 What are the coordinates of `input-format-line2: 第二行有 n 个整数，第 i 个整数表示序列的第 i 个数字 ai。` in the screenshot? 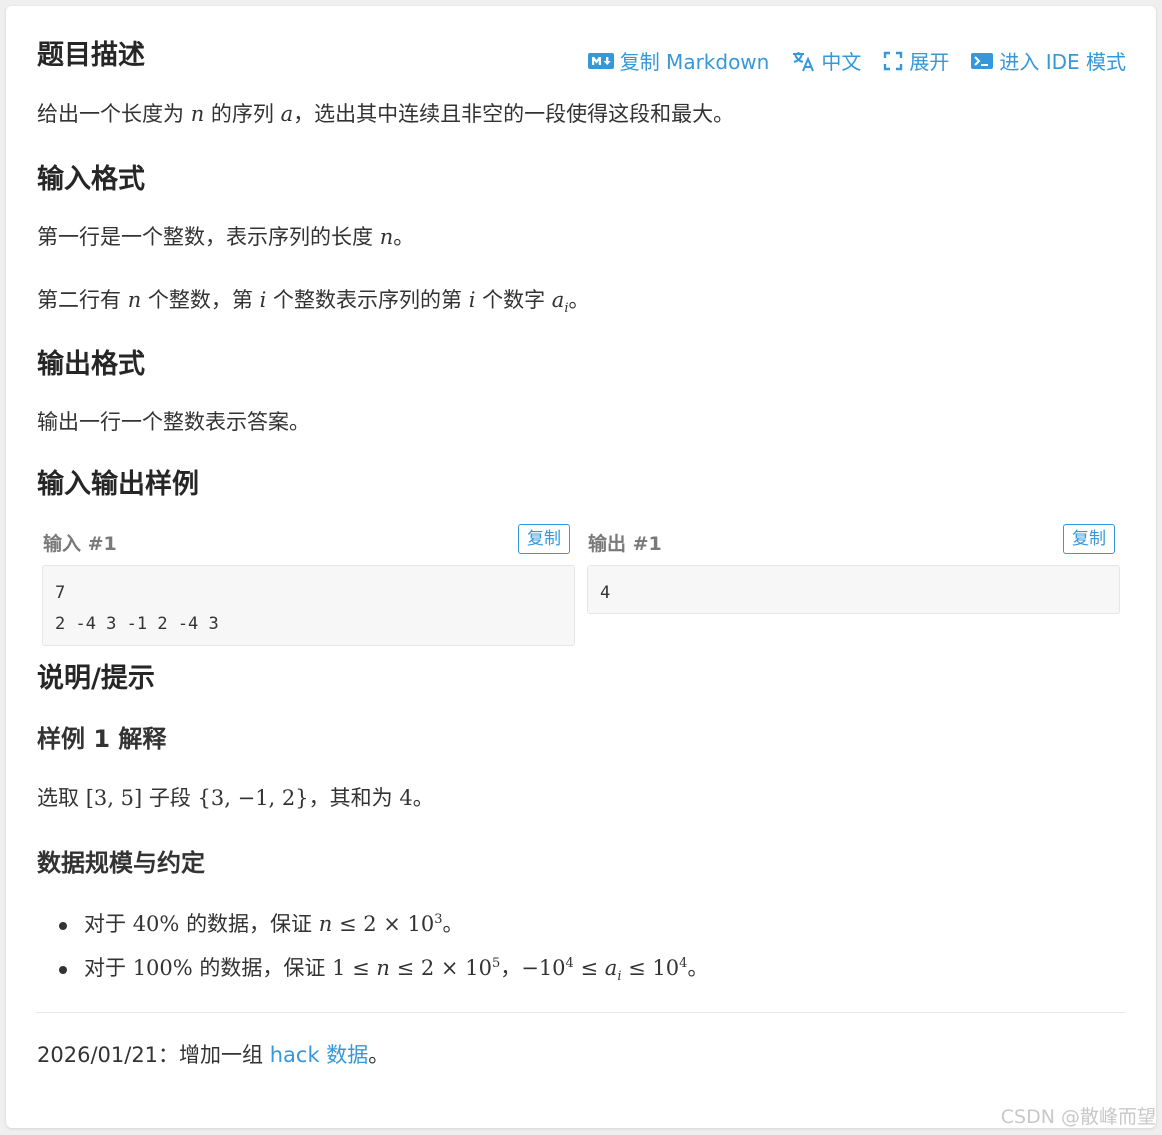 It's located at (313, 302).